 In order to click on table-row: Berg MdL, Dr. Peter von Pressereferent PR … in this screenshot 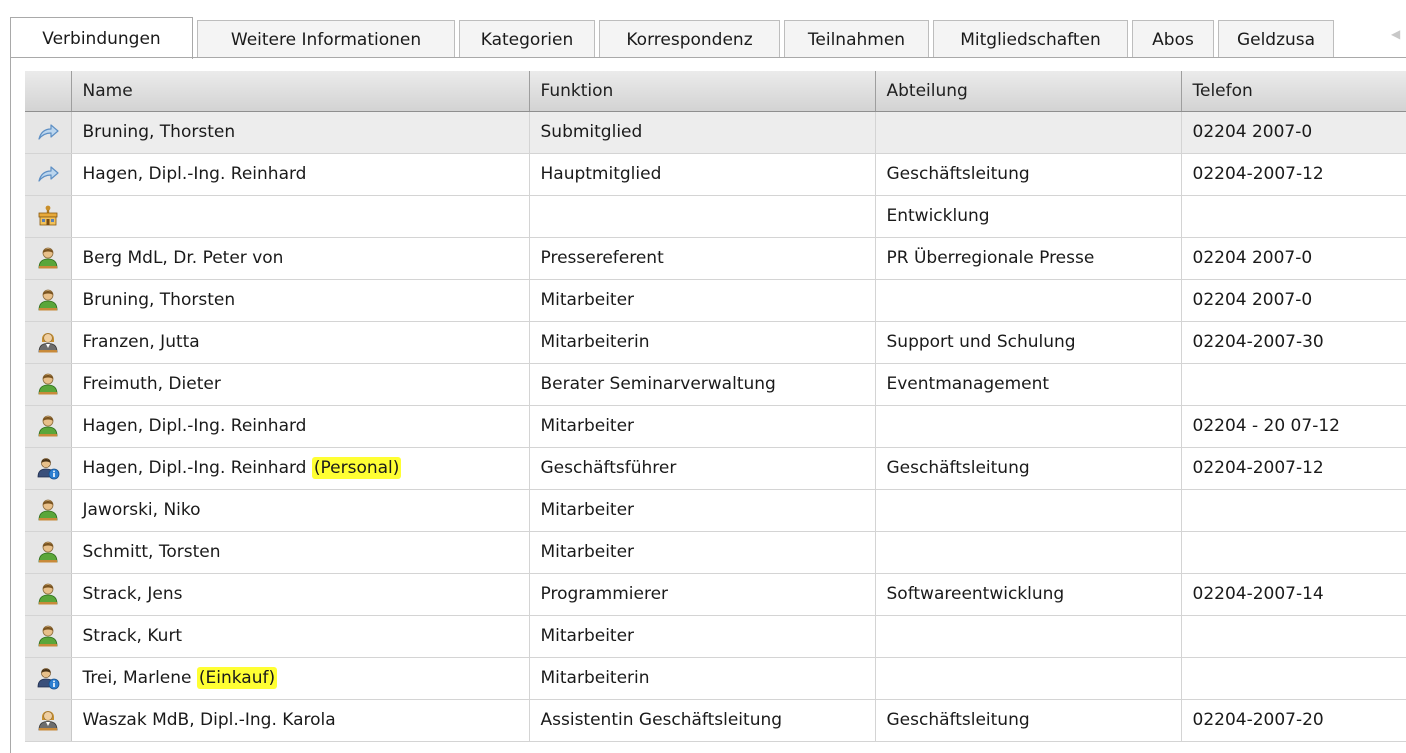, I will do `click(715, 258)`.